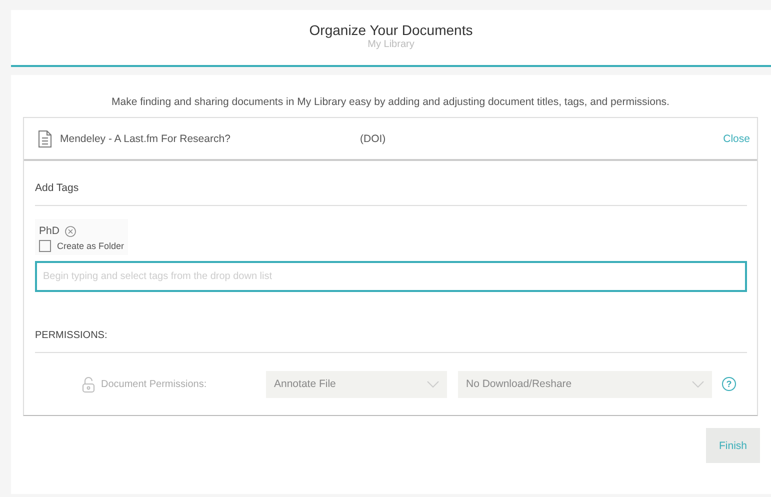  I want to click on close-link: Close, so click(736, 138).